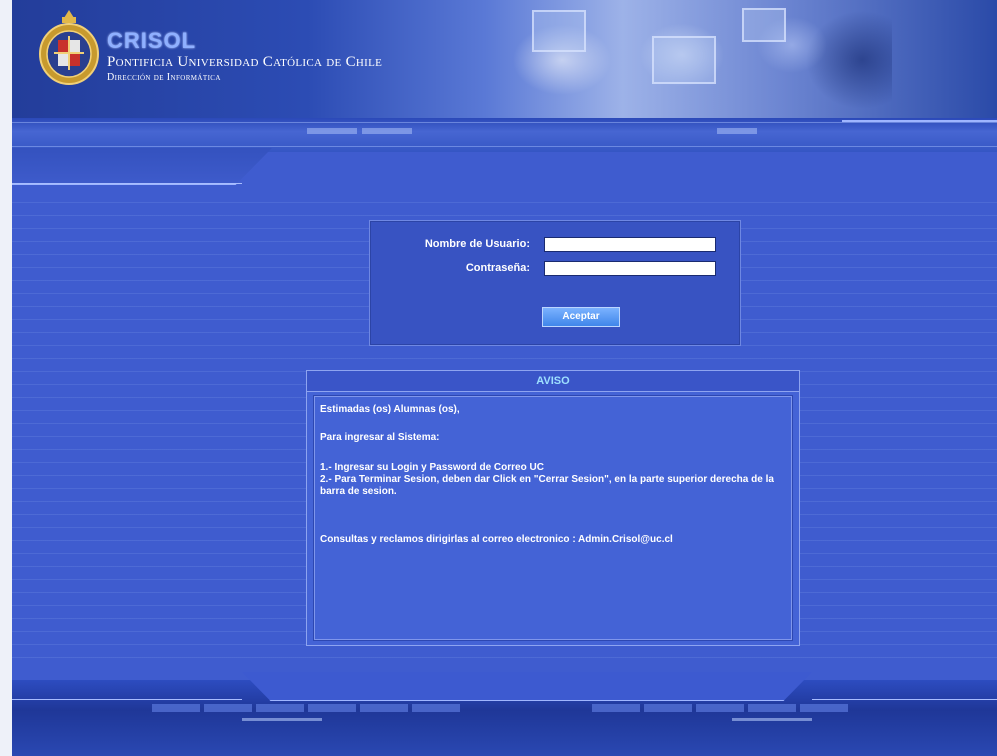 This screenshot has width=997, height=756. I want to click on notice-title: AVISO, so click(553, 381).